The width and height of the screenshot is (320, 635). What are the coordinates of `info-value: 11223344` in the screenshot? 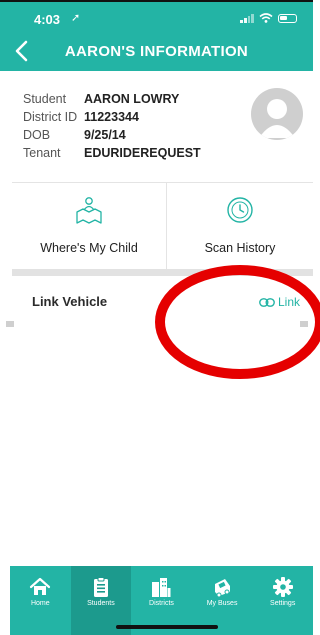 It's located at (111, 117).